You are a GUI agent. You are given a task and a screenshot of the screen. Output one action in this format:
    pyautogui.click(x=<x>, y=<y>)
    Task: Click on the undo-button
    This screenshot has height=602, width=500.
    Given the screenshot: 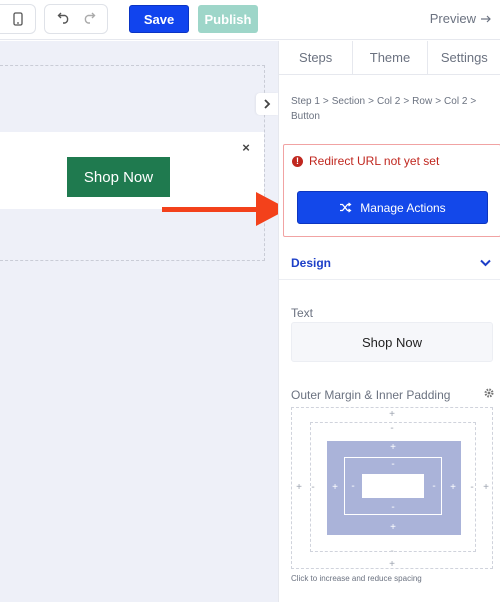 What is the action you would take?
    pyautogui.click(x=64, y=19)
    